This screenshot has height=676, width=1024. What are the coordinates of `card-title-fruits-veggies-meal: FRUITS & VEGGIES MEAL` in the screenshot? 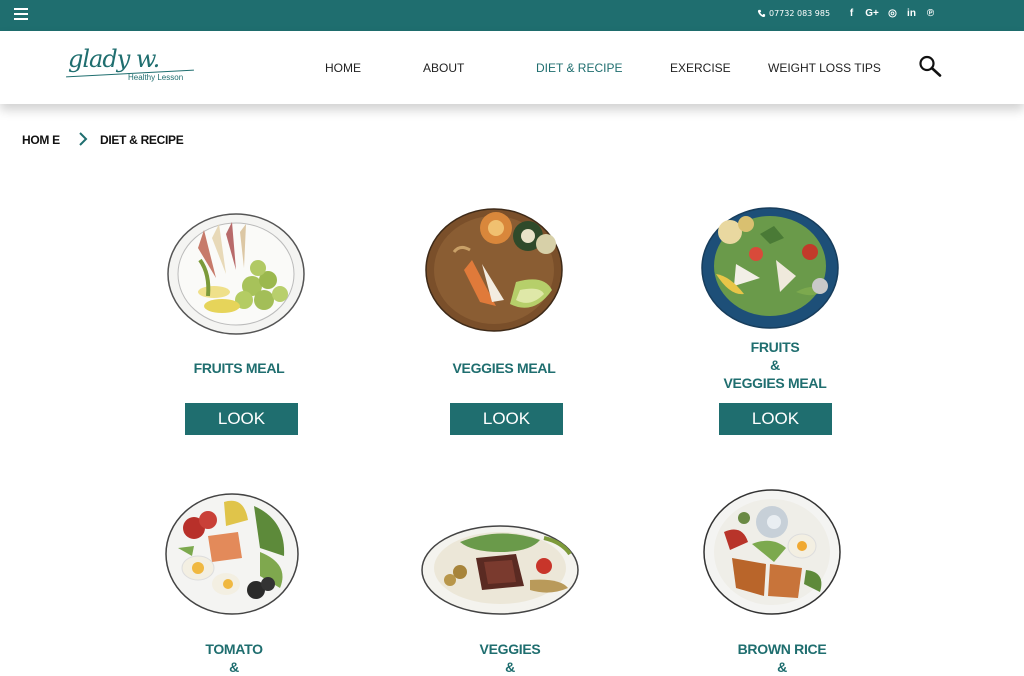 It's located at (775, 365).